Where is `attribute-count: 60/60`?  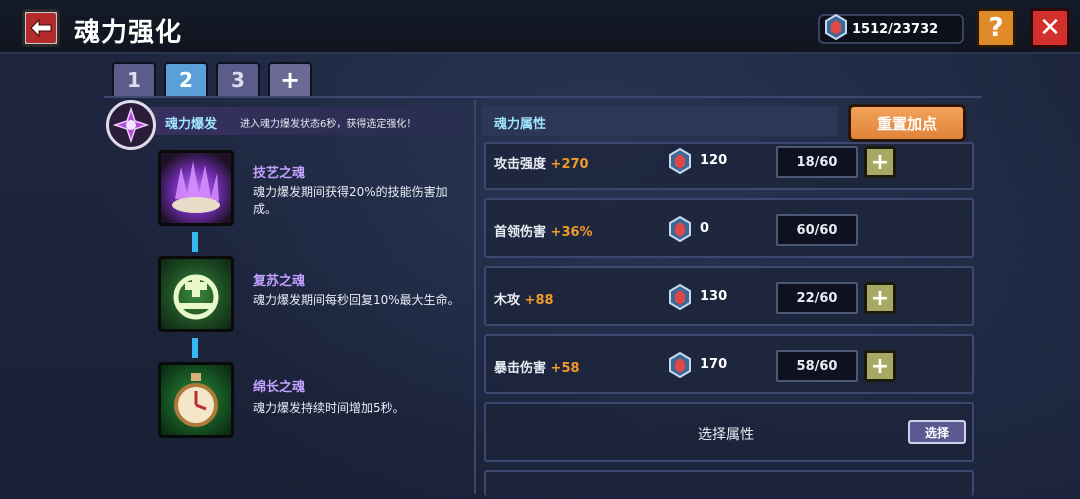 attribute-count: 60/60 is located at coordinates (817, 230).